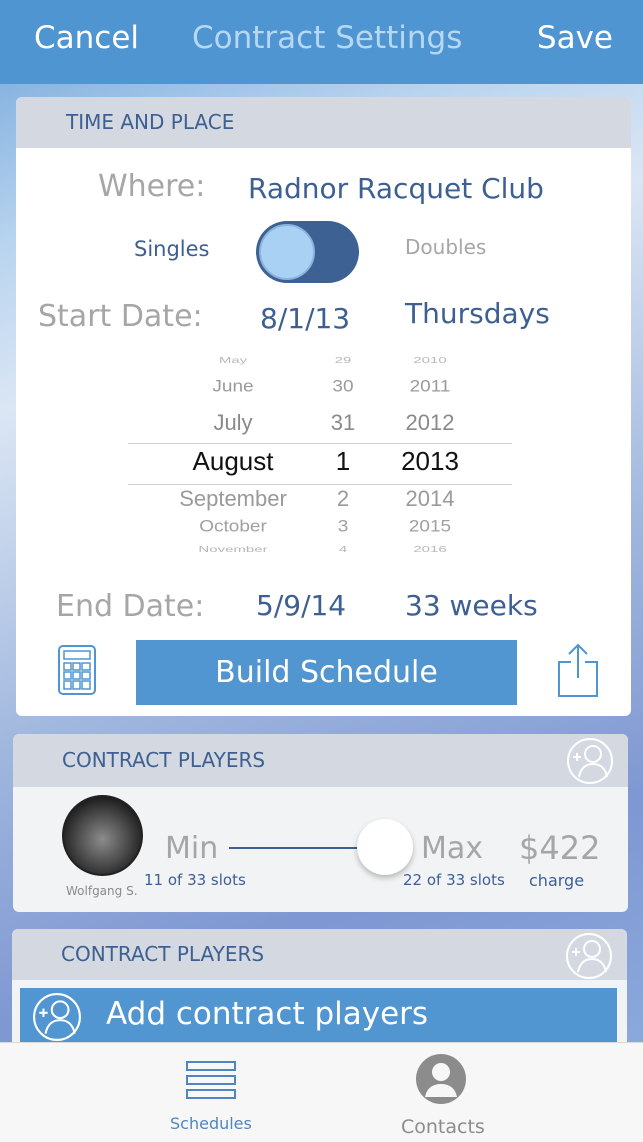 Image resolution: width=643 pixels, height=1142 pixels. Describe the element at coordinates (233, 422) in the screenshot. I see `picker-month: July` at that location.